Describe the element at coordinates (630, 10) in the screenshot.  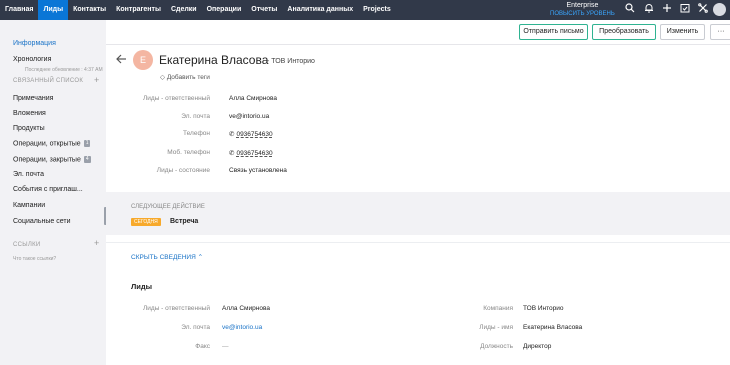
I see `search-icon` at that location.